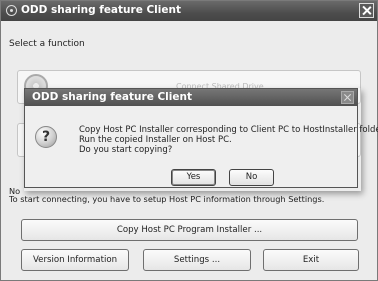 This screenshot has width=378, height=281. Describe the element at coordinates (366, 10) in the screenshot. I see `close-icon` at that location.